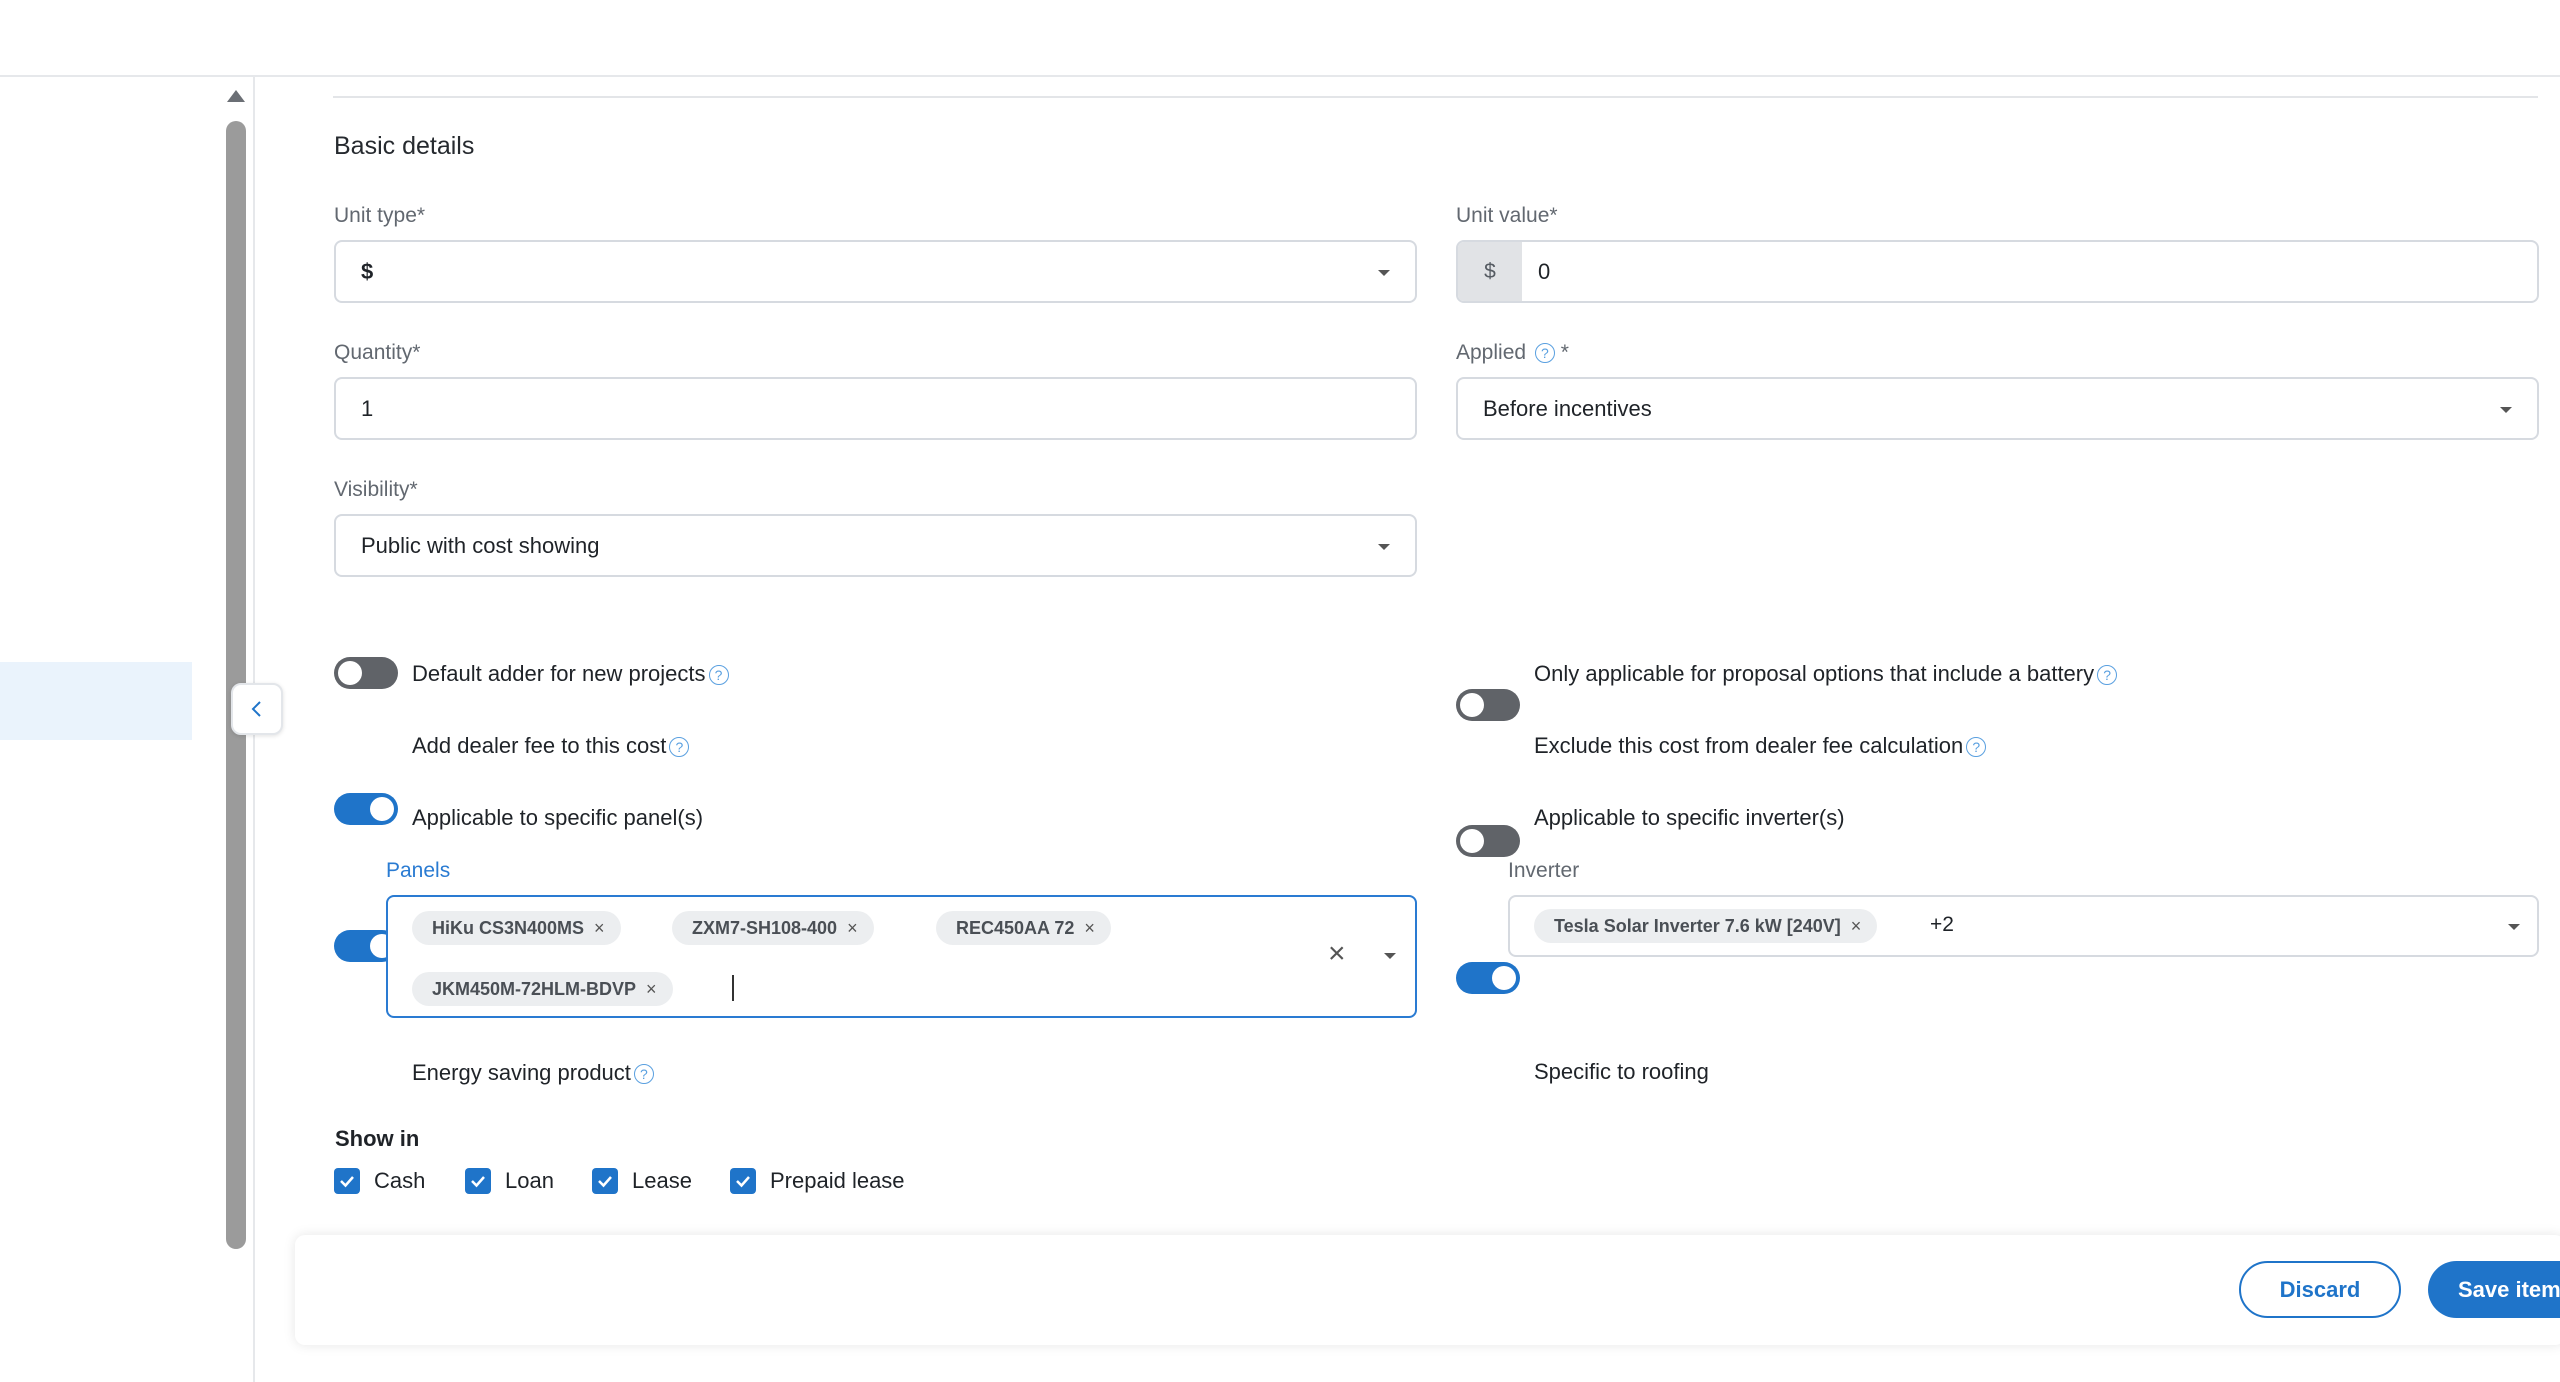 The width and height of the screenshot is (2560, 1382). What do you see at coordinates (366, 809) in the screenshot?
I see `dealer-fee-toggle` at bounding box center [366, 809].